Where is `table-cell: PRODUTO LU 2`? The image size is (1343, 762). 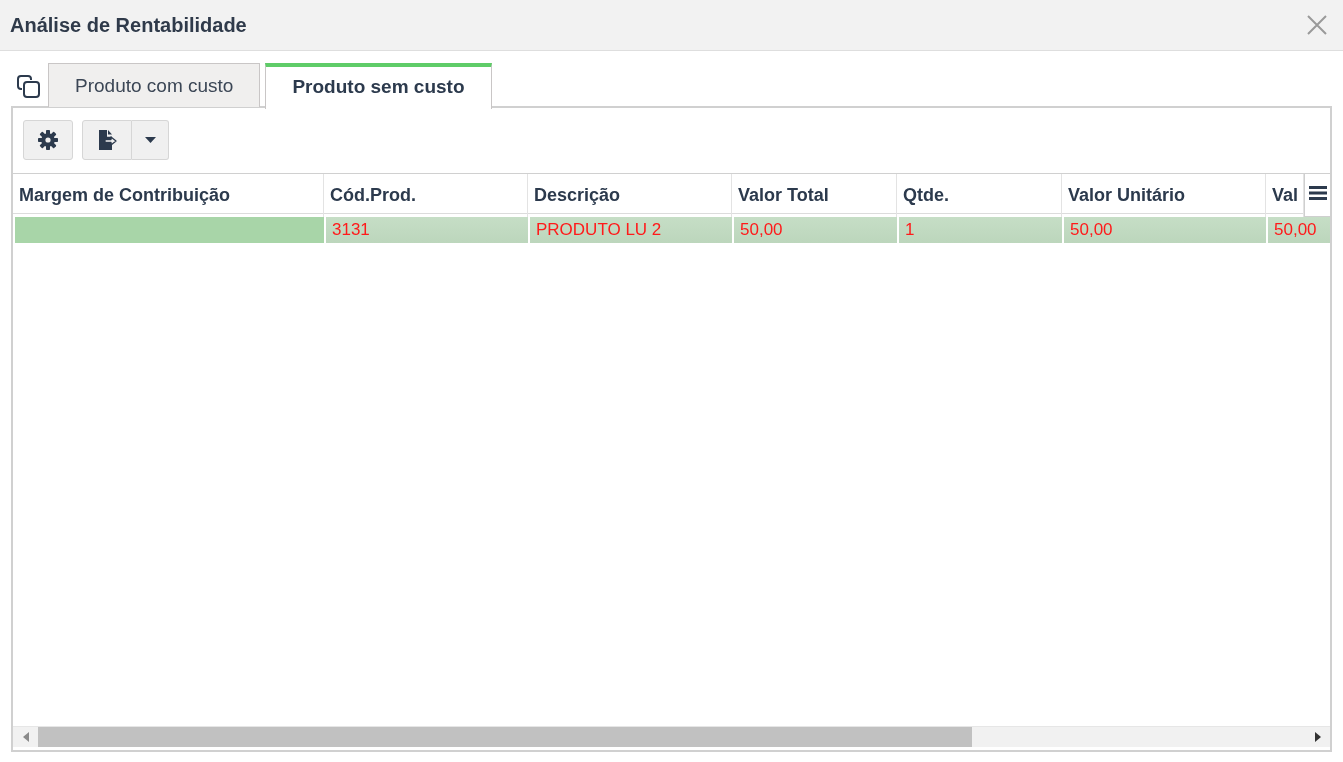 table-cell: PRODUTO LU 2 is located at coordinates (630, 230).